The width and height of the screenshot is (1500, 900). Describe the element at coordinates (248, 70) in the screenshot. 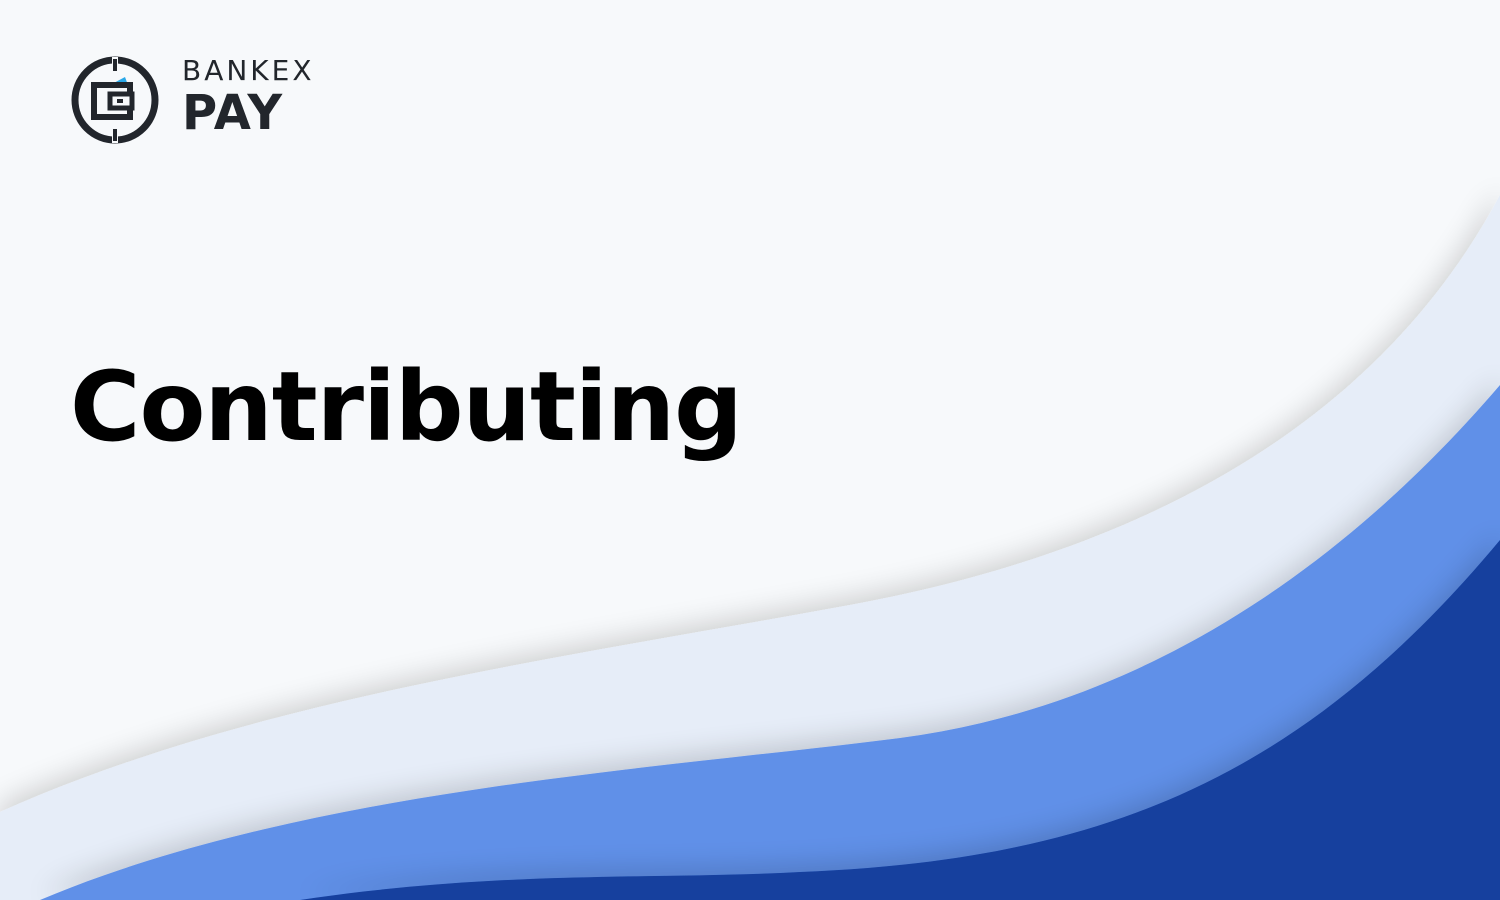

I see `logo-word-top: BANKEX` at that location.